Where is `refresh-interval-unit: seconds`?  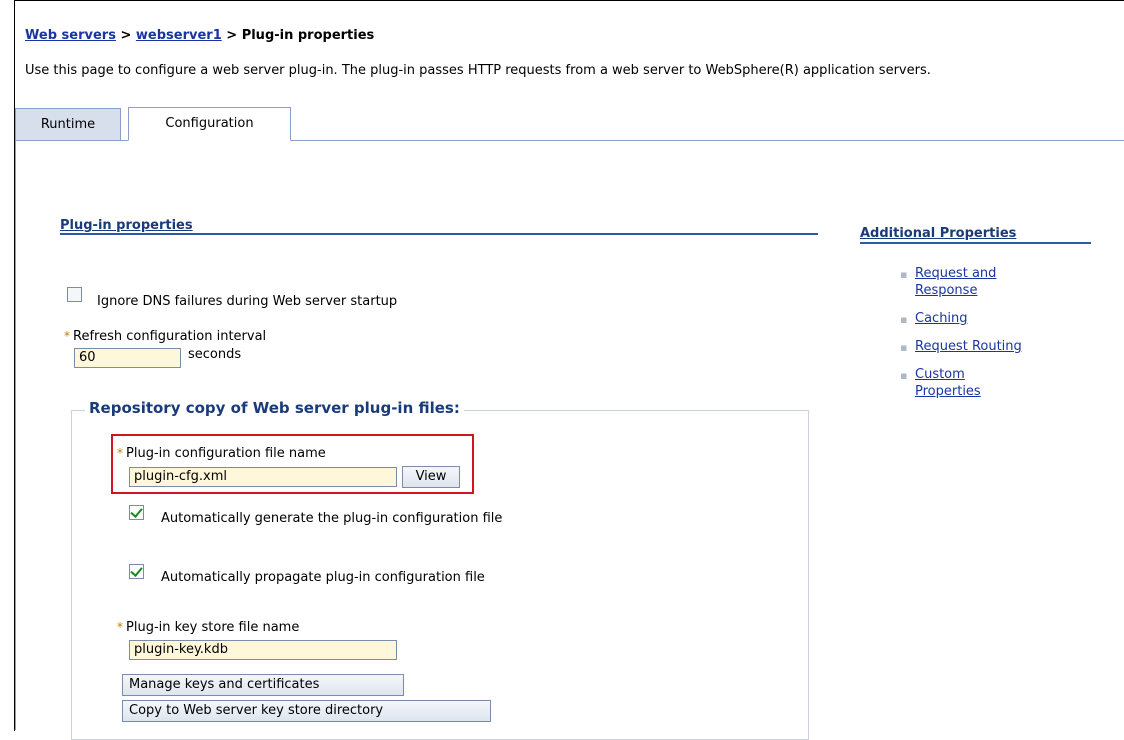 refresh-interval-unit: seconds is located at coordinates (215, 354).